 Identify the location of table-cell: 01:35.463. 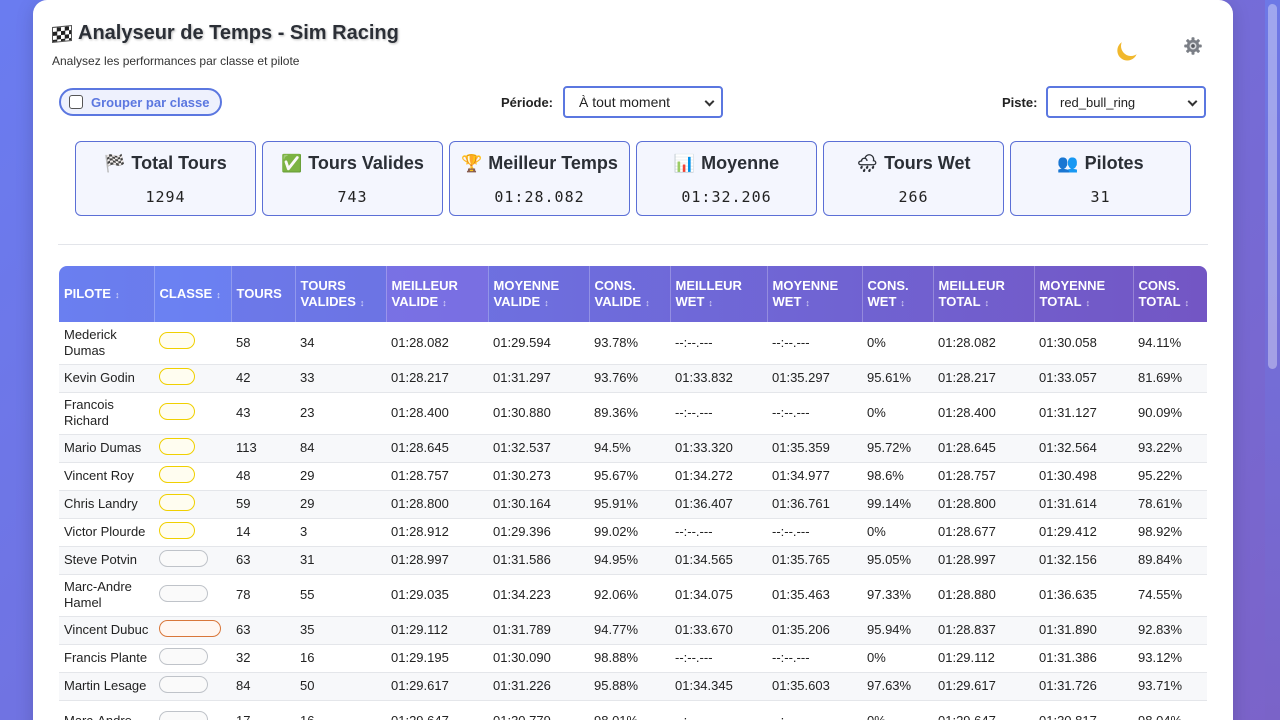
(814, 595).